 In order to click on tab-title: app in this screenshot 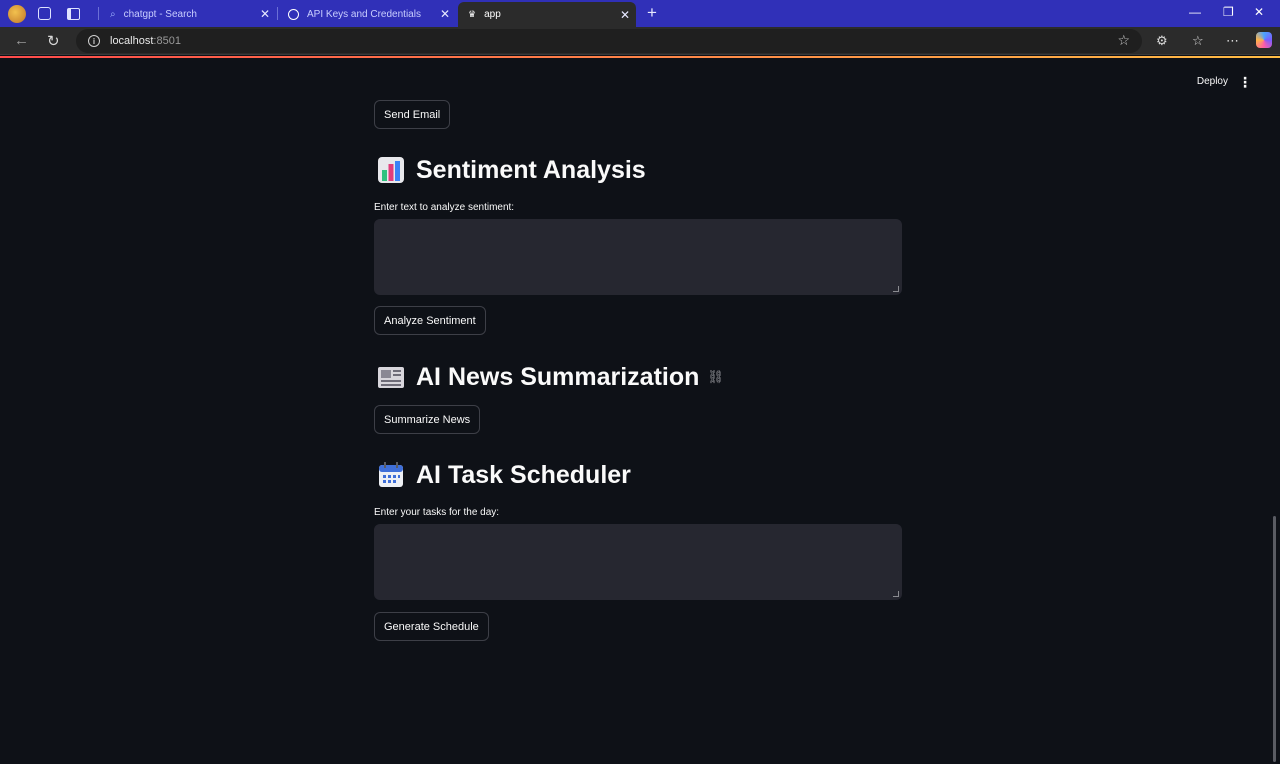, I will do `click(492, 14)`.